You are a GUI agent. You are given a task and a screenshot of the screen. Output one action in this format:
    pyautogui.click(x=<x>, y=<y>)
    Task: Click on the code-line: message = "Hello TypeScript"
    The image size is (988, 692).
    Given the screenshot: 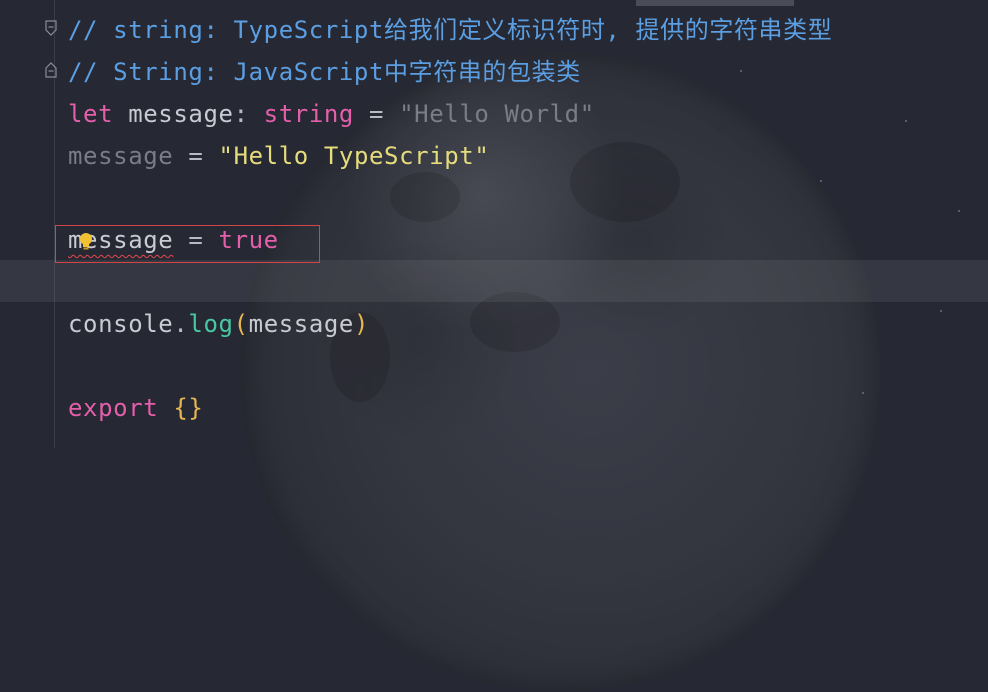 What is the action you would take?
    pyautogui.click(x=278, y=156)
    